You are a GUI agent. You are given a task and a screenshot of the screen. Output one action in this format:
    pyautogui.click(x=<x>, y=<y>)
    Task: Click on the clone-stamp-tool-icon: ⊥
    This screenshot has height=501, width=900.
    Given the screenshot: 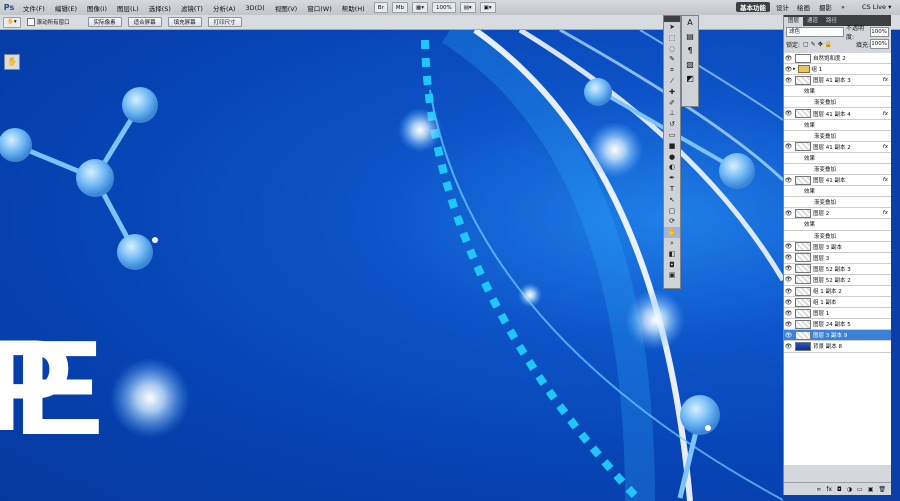 What is the action you would take?
    pyautogui.click(x=672, y=113)
    